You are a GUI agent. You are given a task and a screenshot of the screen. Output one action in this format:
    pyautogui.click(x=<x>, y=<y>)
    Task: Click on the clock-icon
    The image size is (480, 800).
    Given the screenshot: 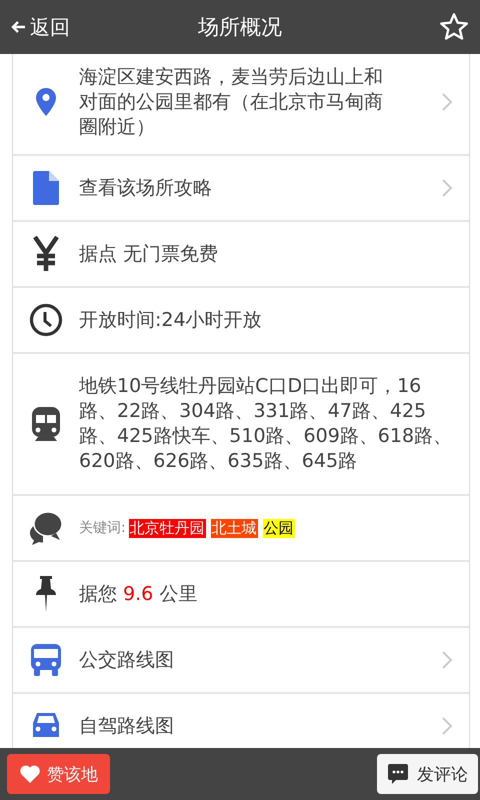 What is the action you would take?
    pyautogui.click(x=46, y=320)
    